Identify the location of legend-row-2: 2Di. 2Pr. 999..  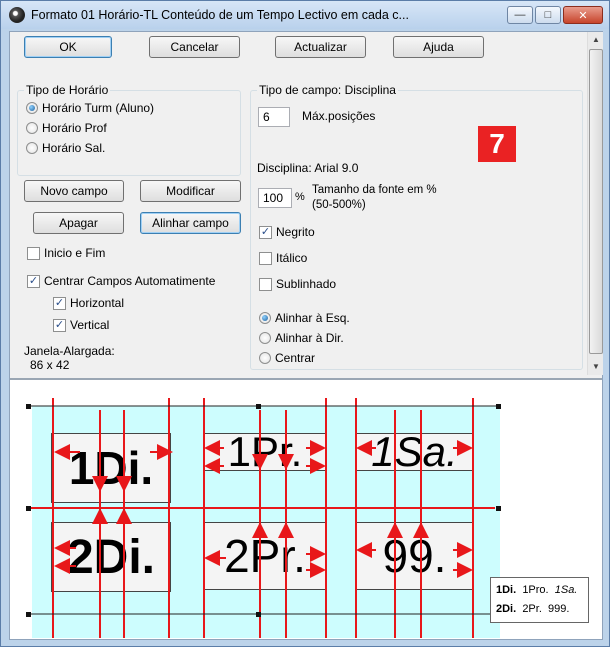
(539, 609).